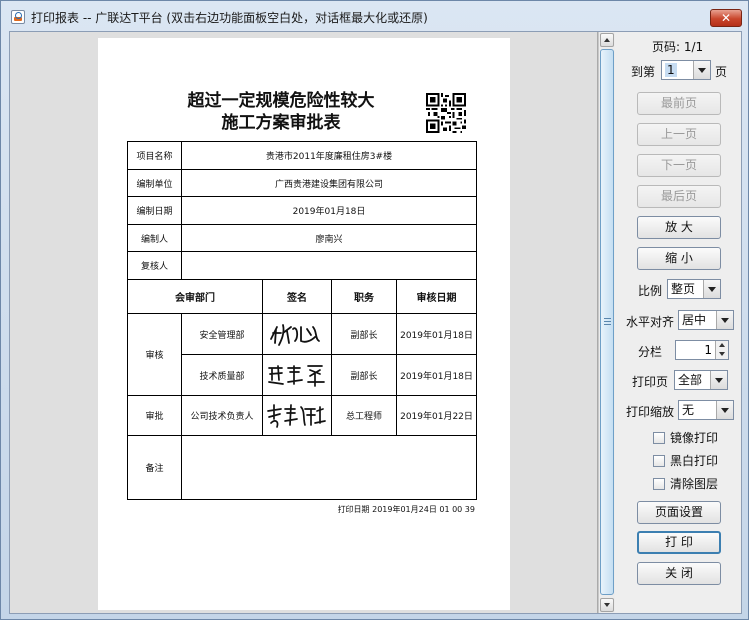  I want to click on print-button: 打 印, so click(679, 542).